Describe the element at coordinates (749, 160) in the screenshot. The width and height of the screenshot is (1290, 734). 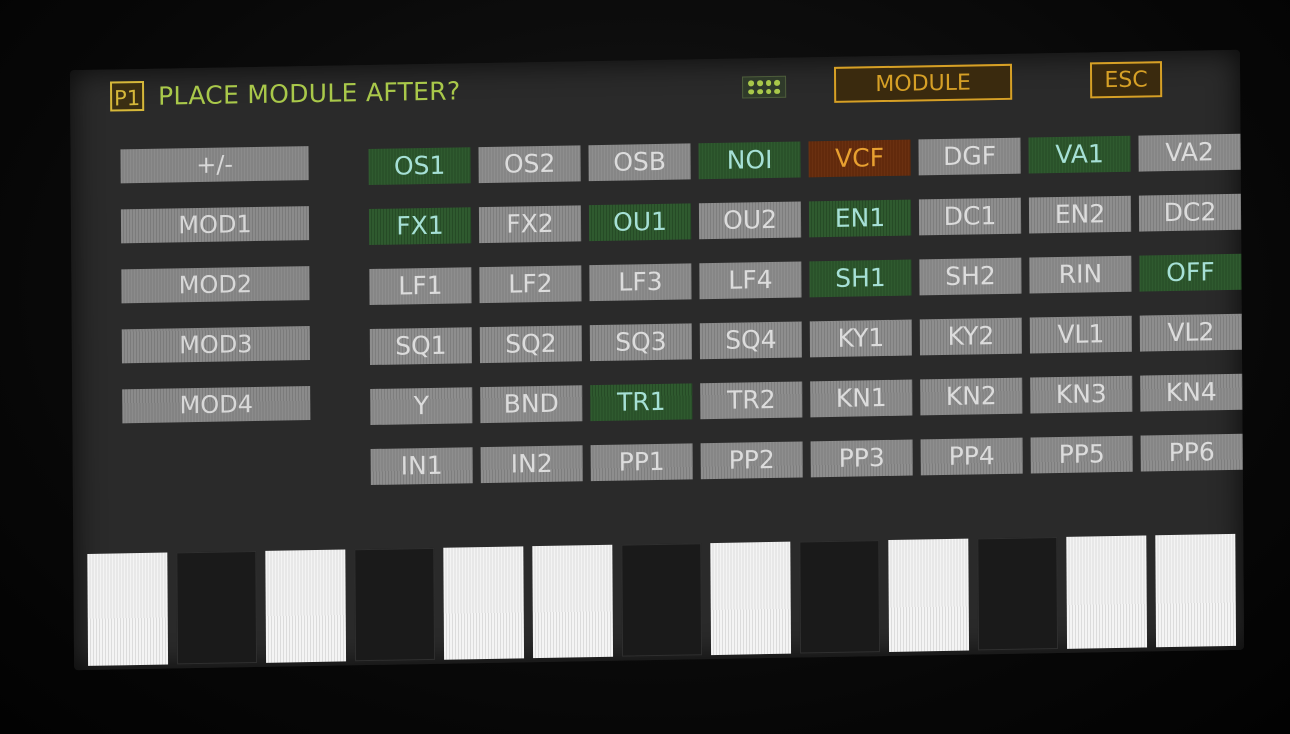
I see `module-cell-noi: NOI` at that location.